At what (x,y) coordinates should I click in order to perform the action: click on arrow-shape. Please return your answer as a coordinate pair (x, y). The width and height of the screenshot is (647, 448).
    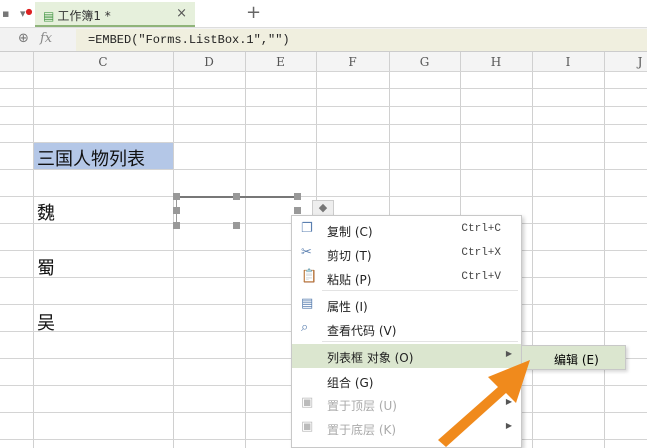
    Looking at the image, I should click on (484, 403).